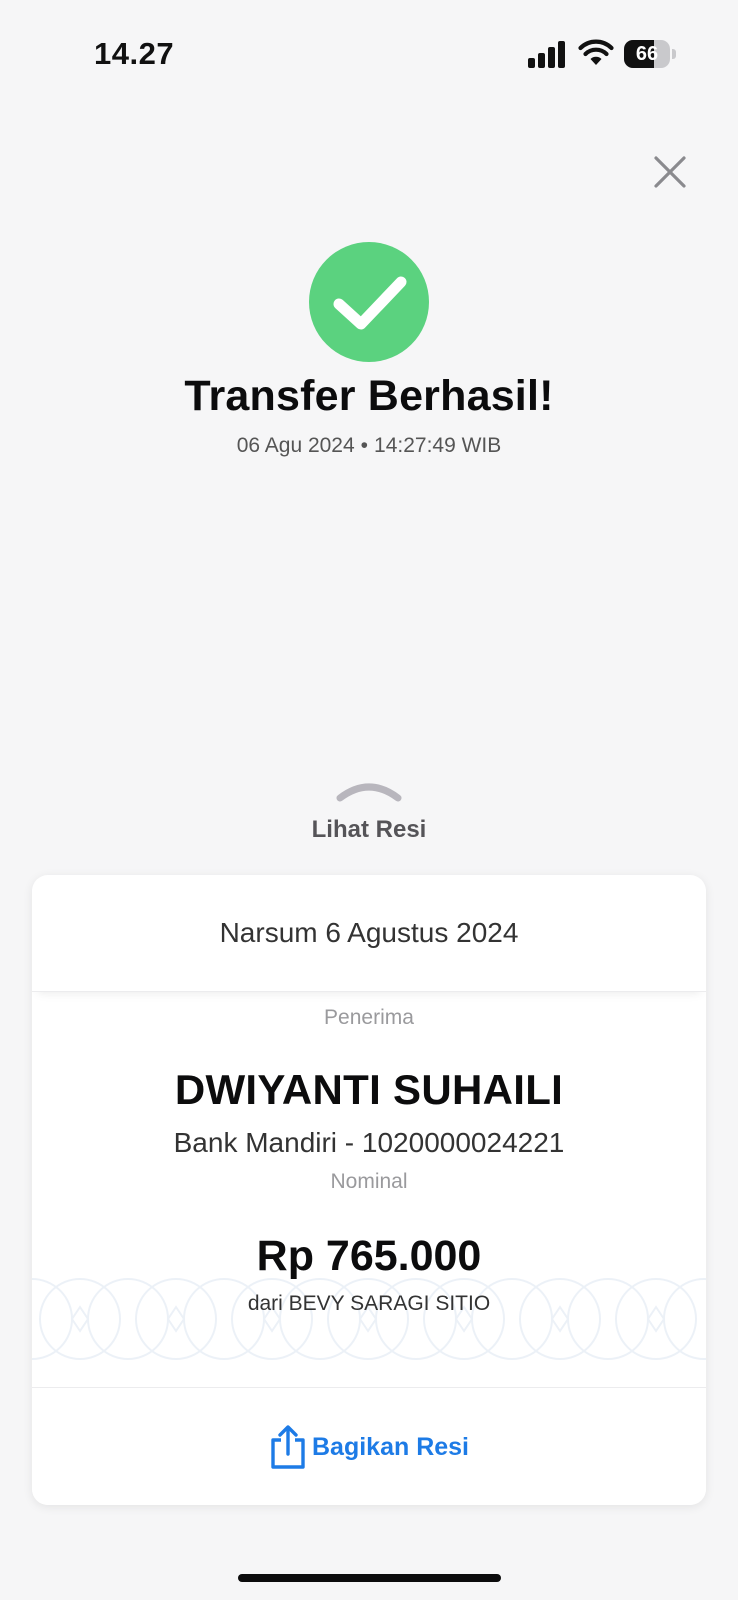  I want to click on share-icon, so click(288, 1447).